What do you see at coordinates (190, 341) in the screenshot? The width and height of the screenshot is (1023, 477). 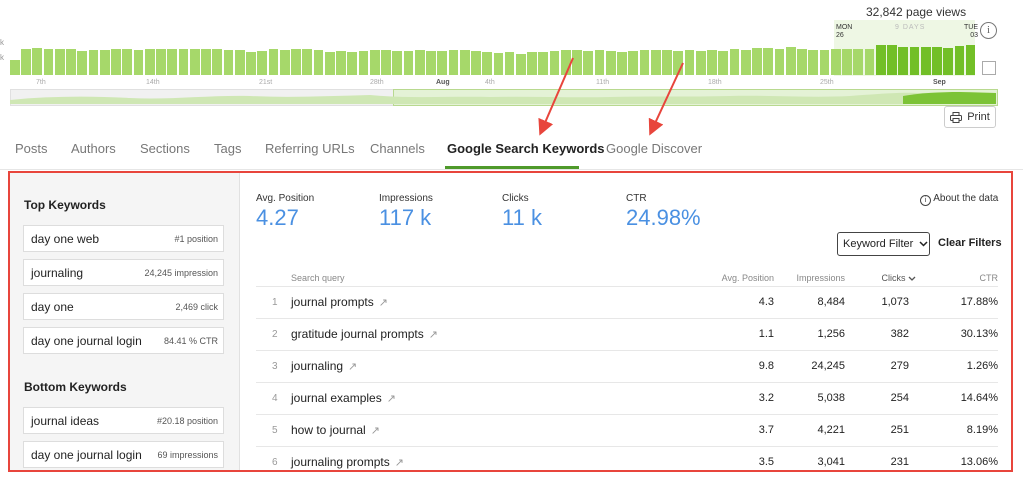 I see `keyword-stat: 84.41 % CTR` at bounding box center [190, 341].